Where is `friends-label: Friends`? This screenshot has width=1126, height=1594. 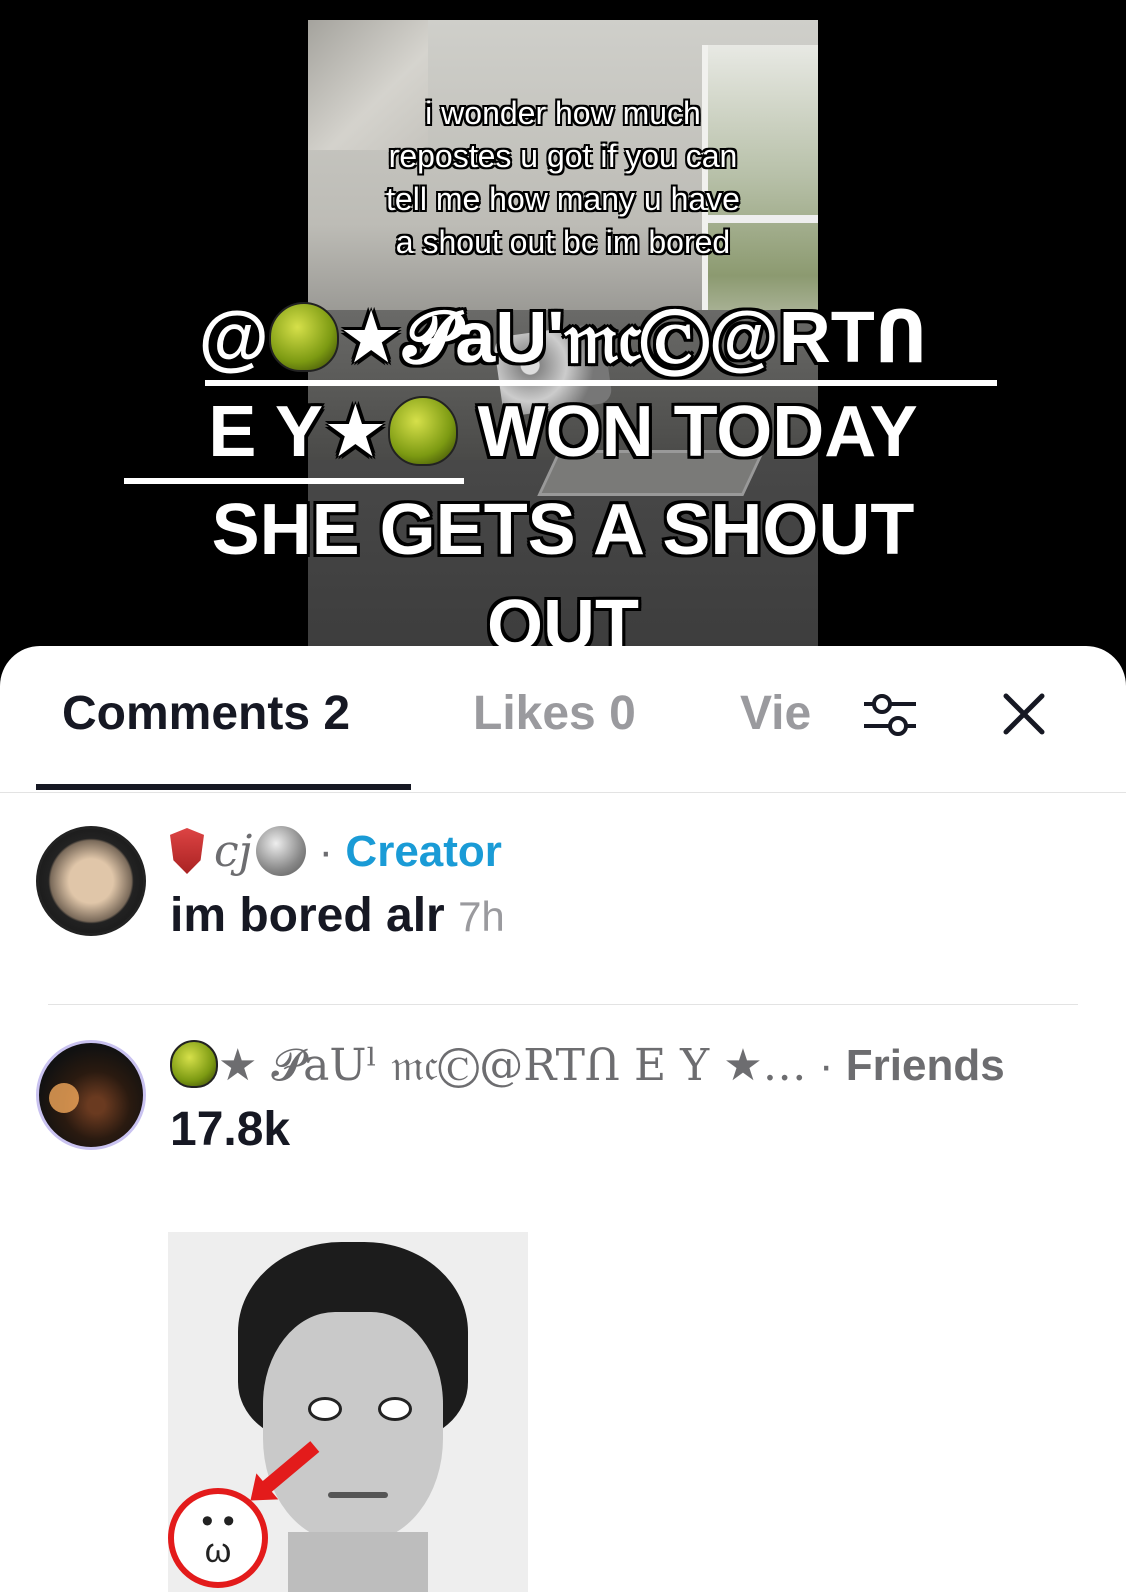 friends-label: Friends is located at coordinates (925, 1065).